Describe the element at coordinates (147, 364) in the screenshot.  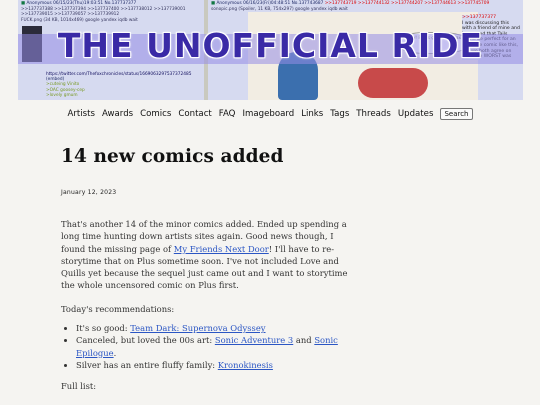
I see `rec-text: Silver has an entire fluffy family:` at that location.